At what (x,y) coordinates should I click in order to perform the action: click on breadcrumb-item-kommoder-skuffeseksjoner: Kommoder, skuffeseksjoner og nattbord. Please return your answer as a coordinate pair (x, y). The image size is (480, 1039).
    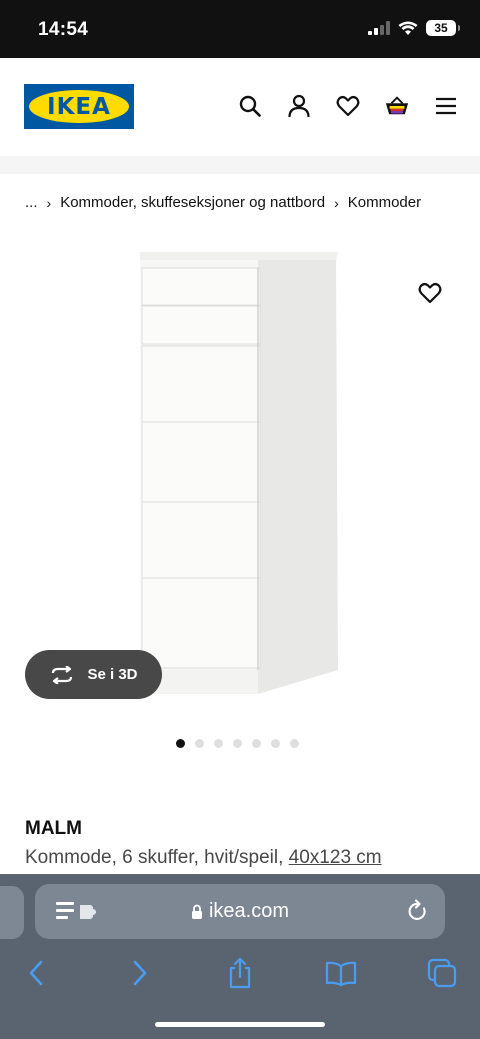
    Looking at the image, I should click on (192, 202).